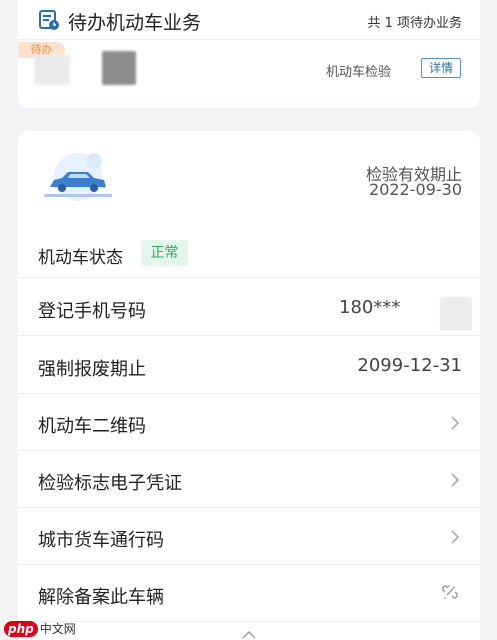 The image size is (497, 640). I want to click on inspection-expiry-date: 2022-09-30, so click(415, 189).